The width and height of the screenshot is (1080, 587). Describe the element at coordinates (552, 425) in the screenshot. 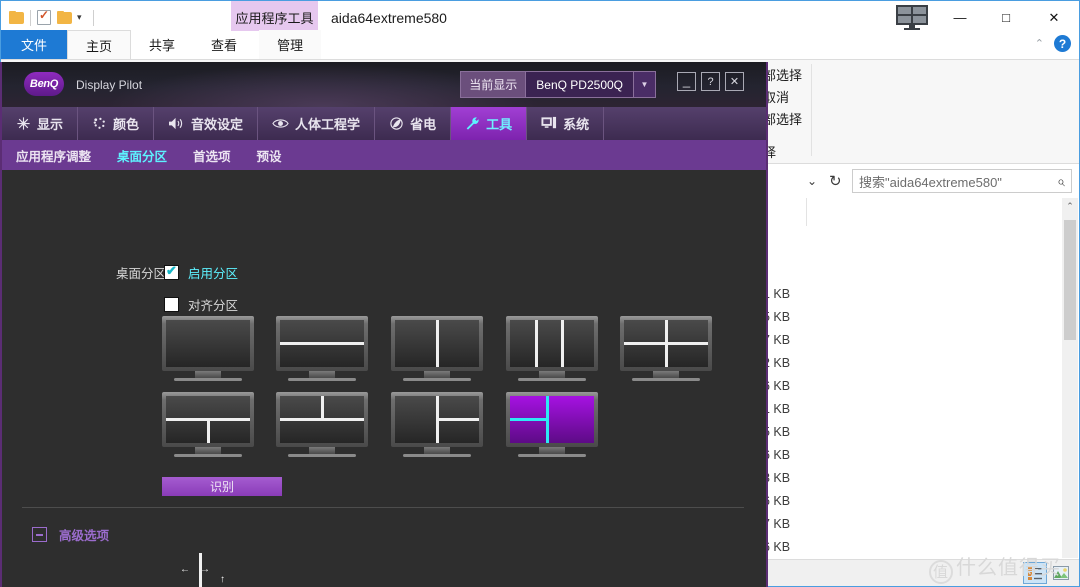

I see `layout-option-left-split-selected` at that location.